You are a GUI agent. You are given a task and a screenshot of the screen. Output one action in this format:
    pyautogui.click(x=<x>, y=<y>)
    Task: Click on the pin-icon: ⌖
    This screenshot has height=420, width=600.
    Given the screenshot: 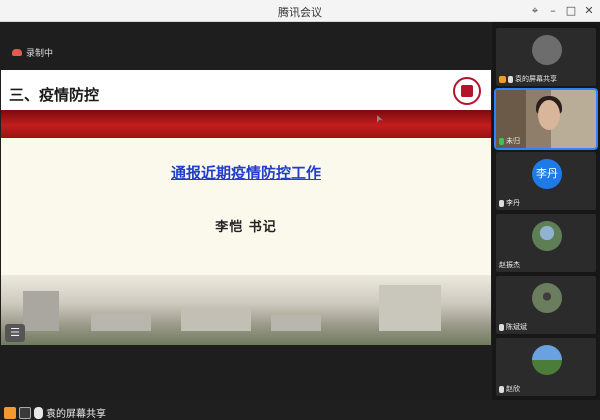 What is the action you would take?
    pyautogui.click(x=535, y=11)
    